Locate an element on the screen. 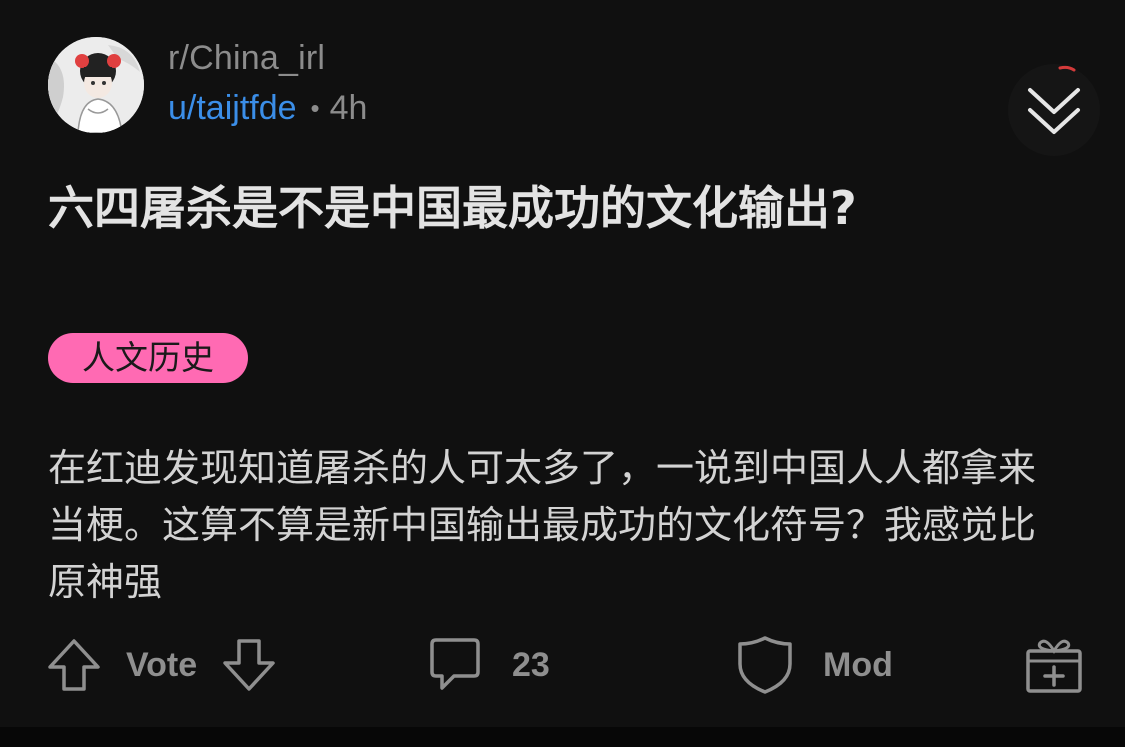  arrow-up-icon is located at coordinates (74, 665).